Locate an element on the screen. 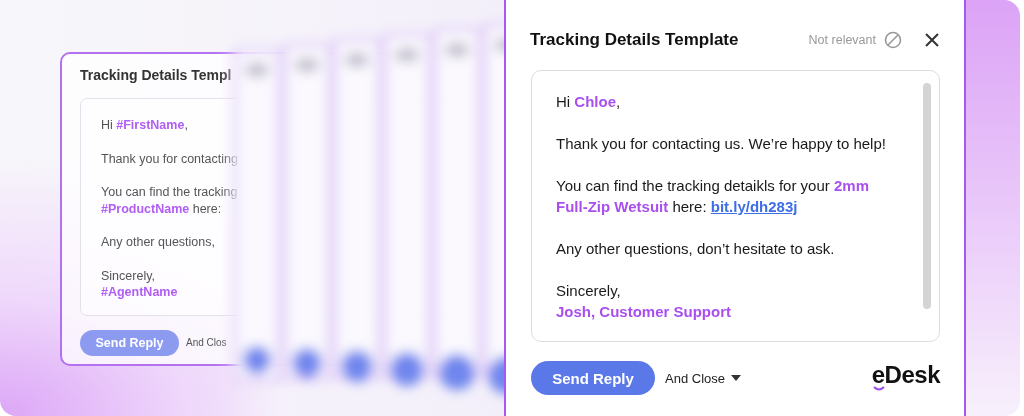  message-paragraph: Any other questions, is located at coordinates (158, 242).